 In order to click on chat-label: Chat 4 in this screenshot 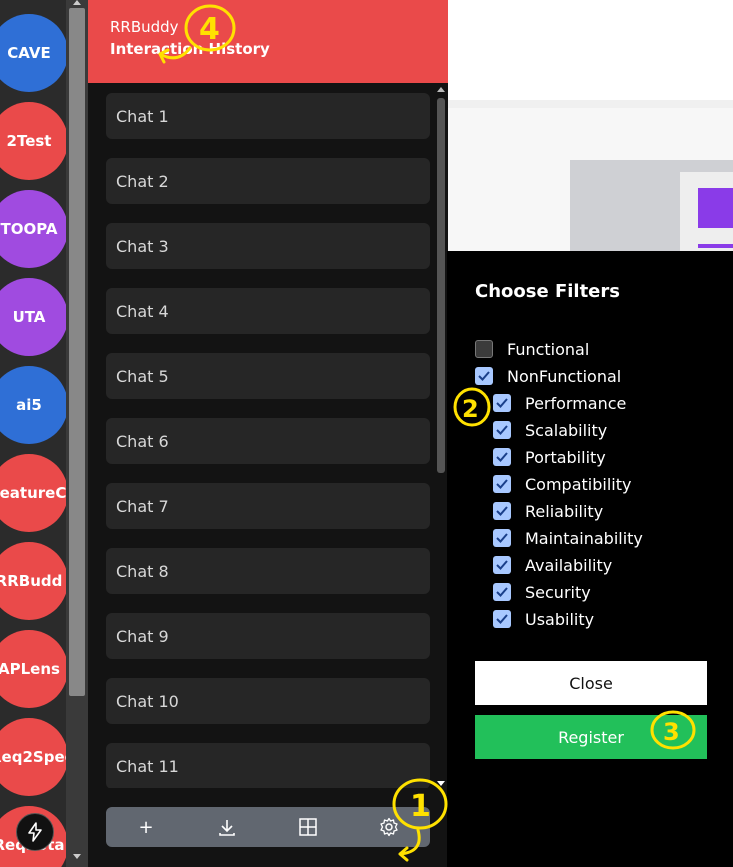, I will do `click(142, 311)`.